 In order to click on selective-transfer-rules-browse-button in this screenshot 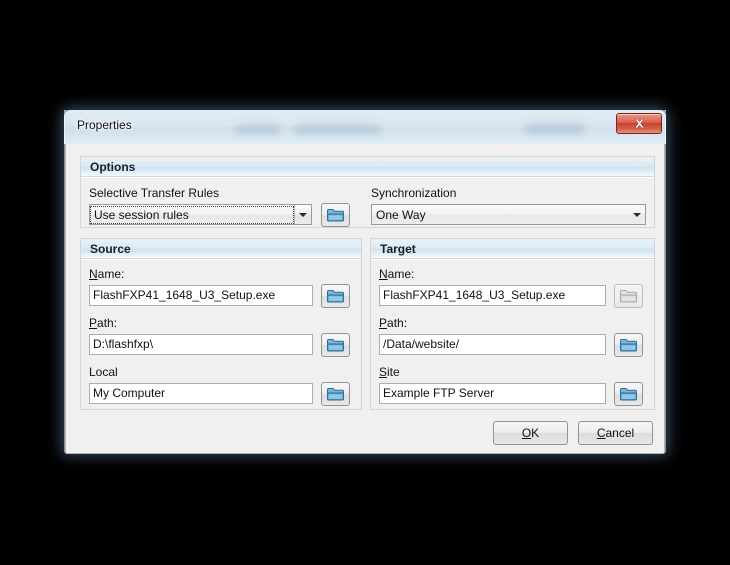, I will do `click(335, 215)`.